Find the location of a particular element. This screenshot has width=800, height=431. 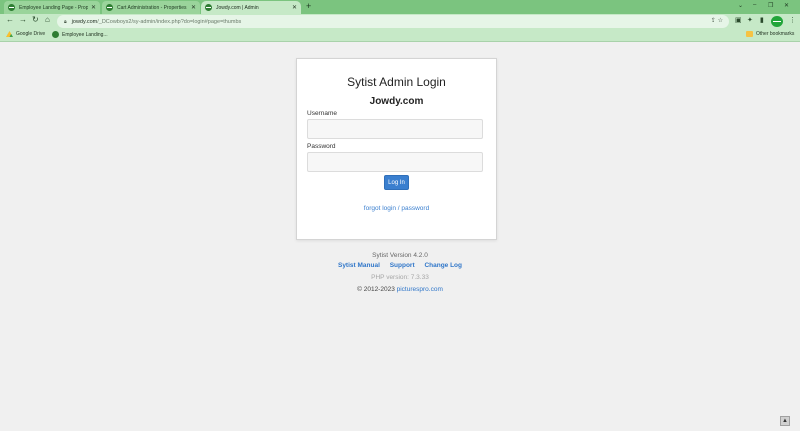

login-title: Sytist Admin Login is located at coordinates (396, 82).